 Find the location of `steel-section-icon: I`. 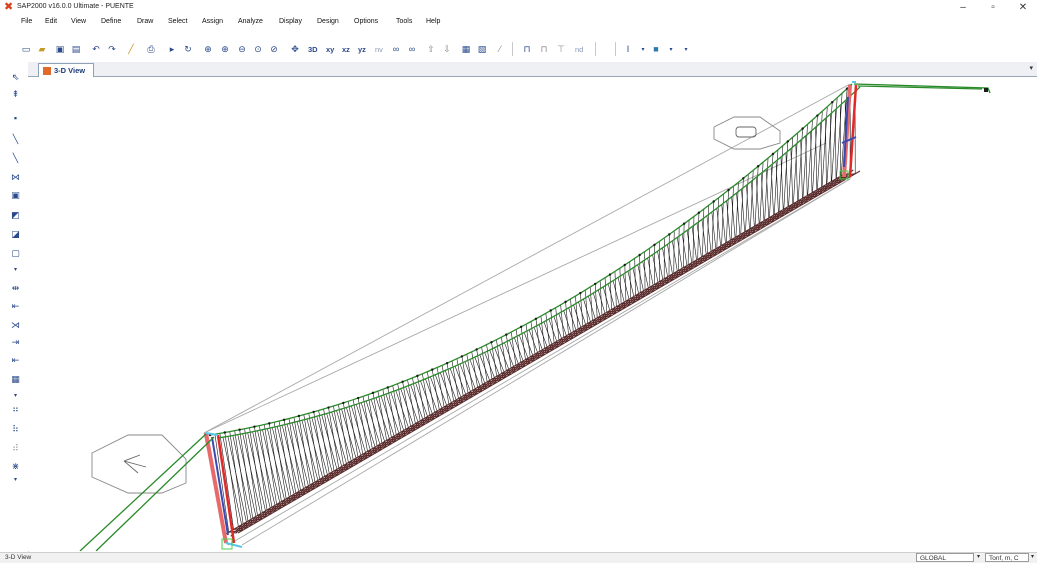

steel-section-icon: I is located at coordinates (628, 49).